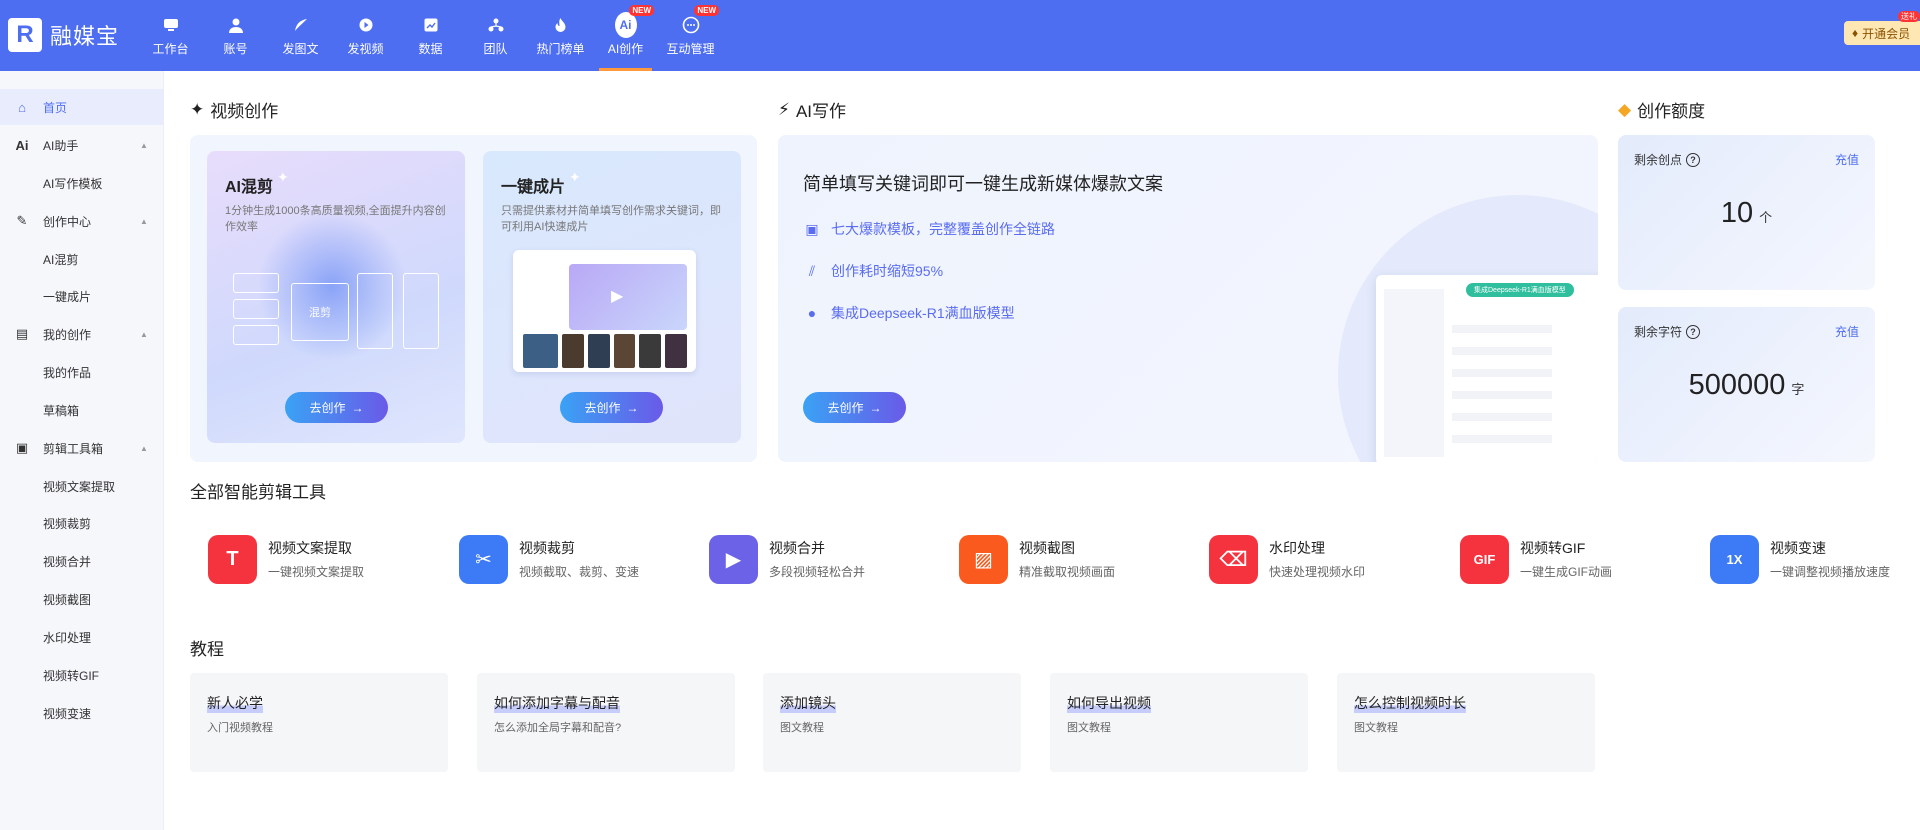 The height and width of the screenshot is (830, 1920). I want to click on sidebar-item-label: 首页, so click(55, 107).